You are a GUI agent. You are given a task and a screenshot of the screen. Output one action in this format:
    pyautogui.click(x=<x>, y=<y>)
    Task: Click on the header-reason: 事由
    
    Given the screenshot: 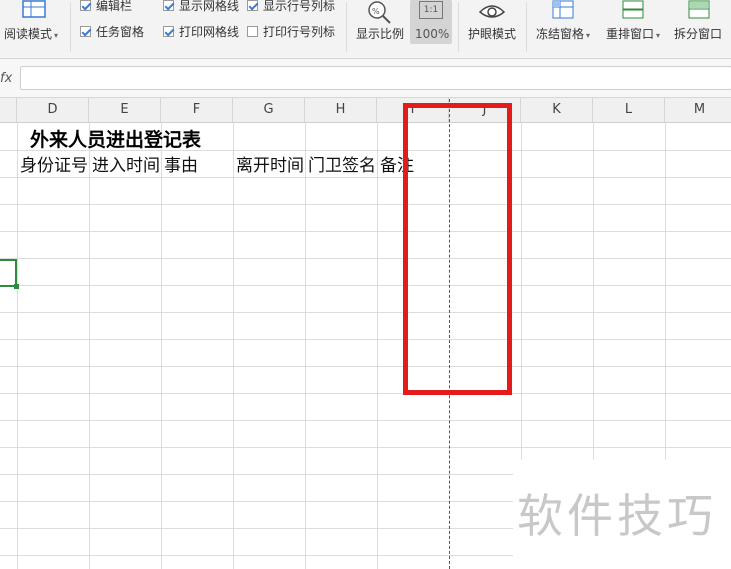 What is the action you would take?
    pyautogui.click(x=198, y=166)
    